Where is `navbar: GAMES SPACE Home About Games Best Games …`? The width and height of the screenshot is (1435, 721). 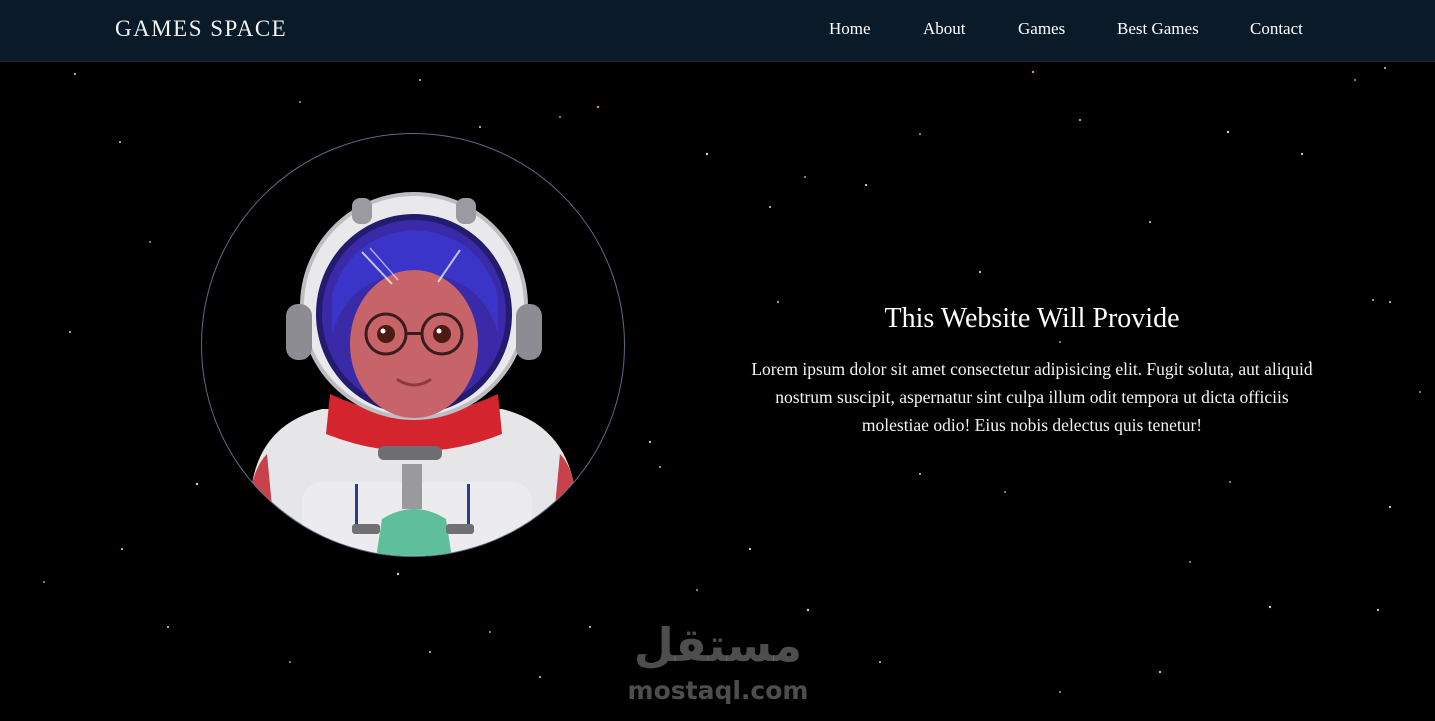 navbar: GAMES SPACE Home About Games Best Games … is located at coordinates (717, 31).